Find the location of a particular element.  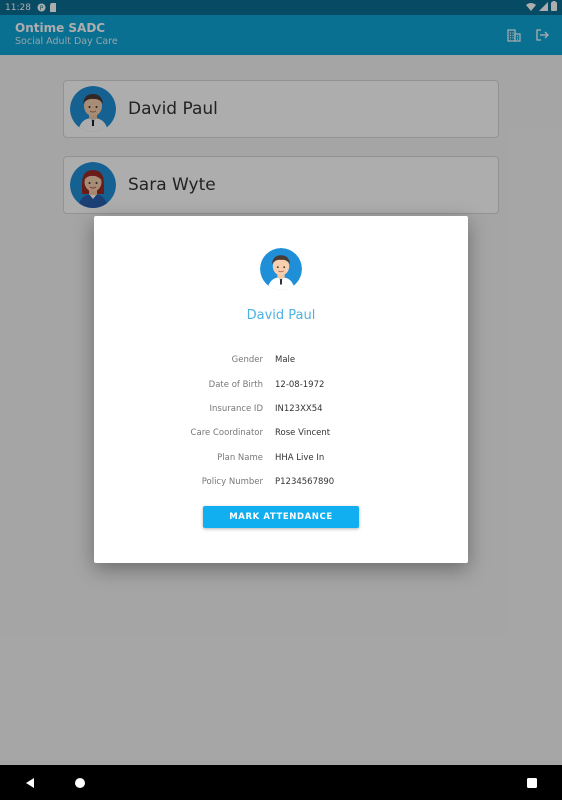

dialog-member-name: David Paul is located at coordinates (281, 315).